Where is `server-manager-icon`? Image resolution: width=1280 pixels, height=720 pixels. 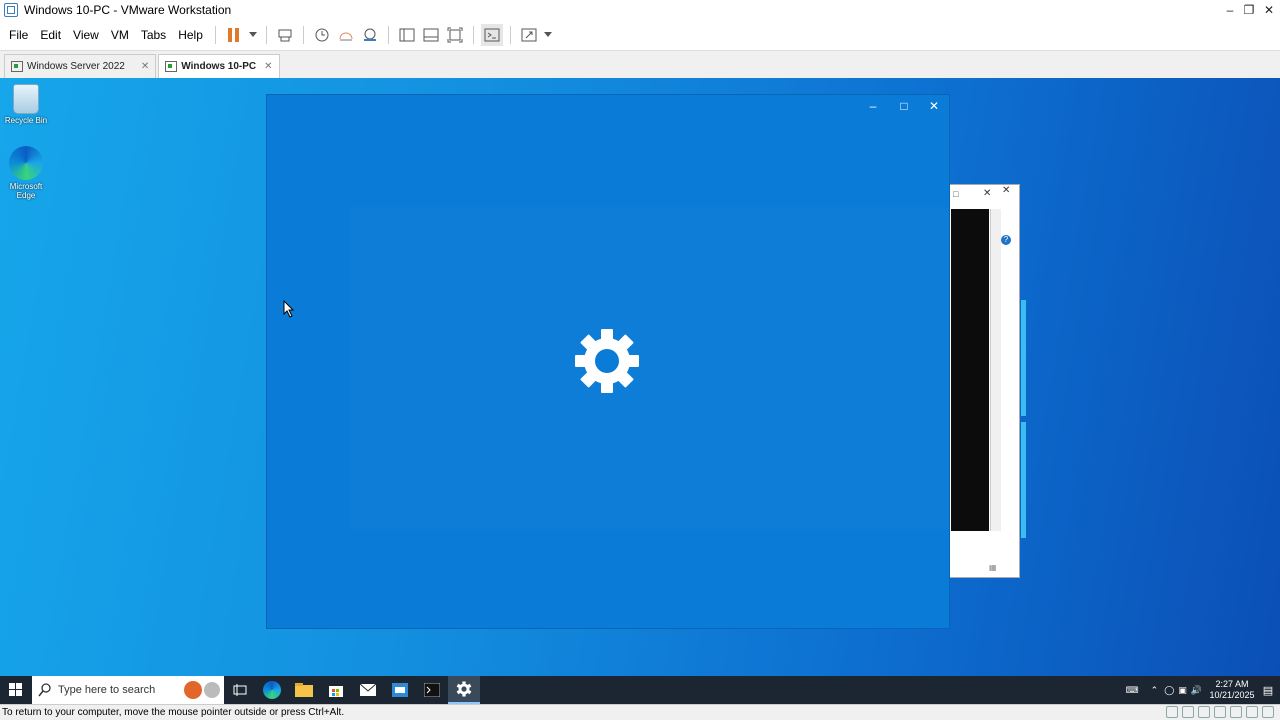 server-manager-icon is located at coordinates (400, 690).